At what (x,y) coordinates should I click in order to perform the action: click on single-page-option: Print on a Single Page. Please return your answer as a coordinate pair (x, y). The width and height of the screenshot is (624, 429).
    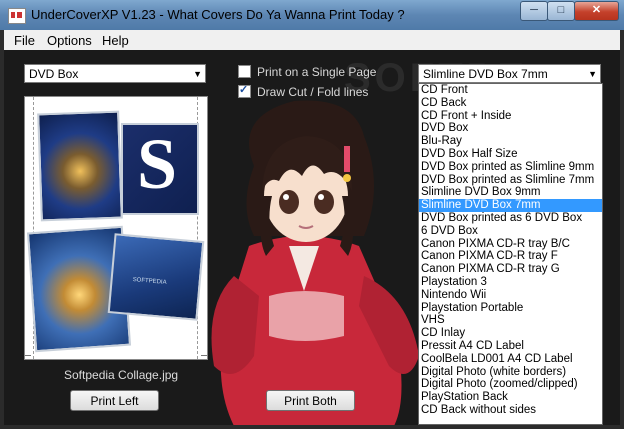
    Looking at the image, I should click on (307, 72).